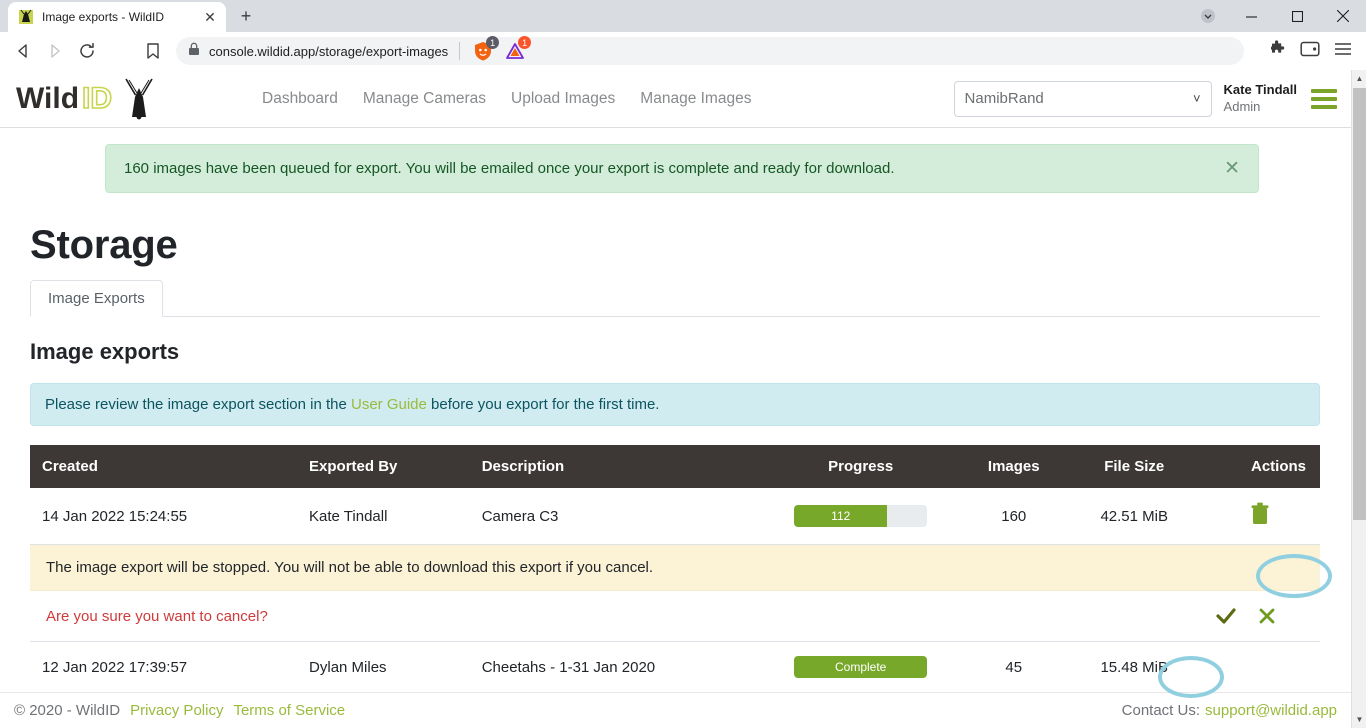 The height and width of the screenshot is (728, 1366). Describe the element at coordinates (1004, 98) in the screenshot. I see `organization-select-value: NamibRand` at that location.